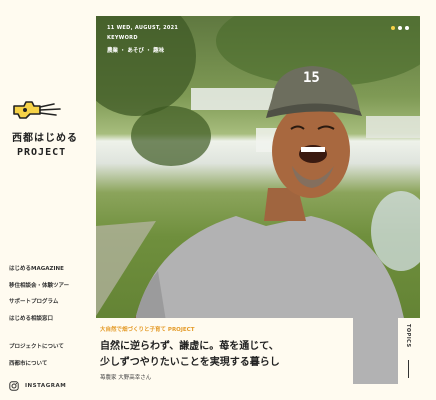 This screenshot has width=436, height=400. I want to click on topics-link: TOPICS, so click(409, 351).